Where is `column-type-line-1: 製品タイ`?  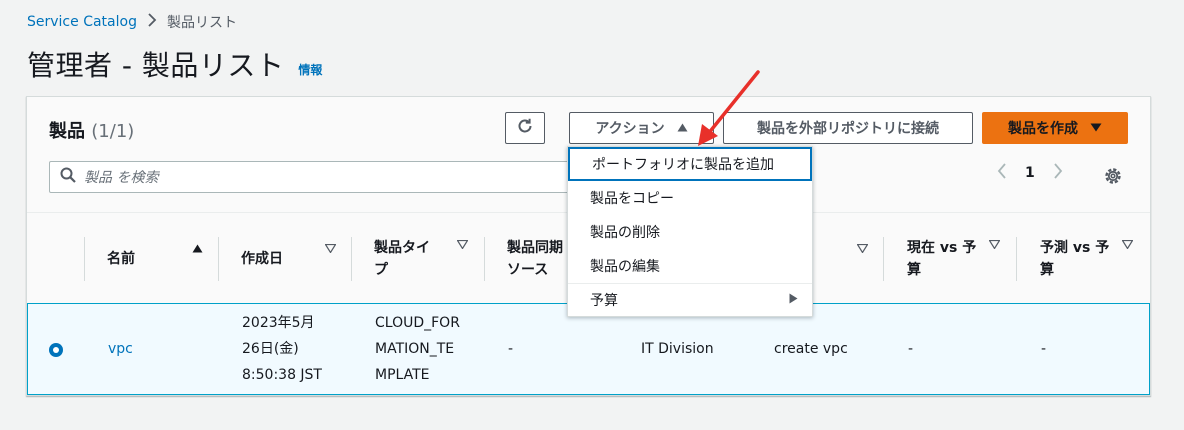 column-type-line-1: 製品タイ is located at coordinates (402, 248).